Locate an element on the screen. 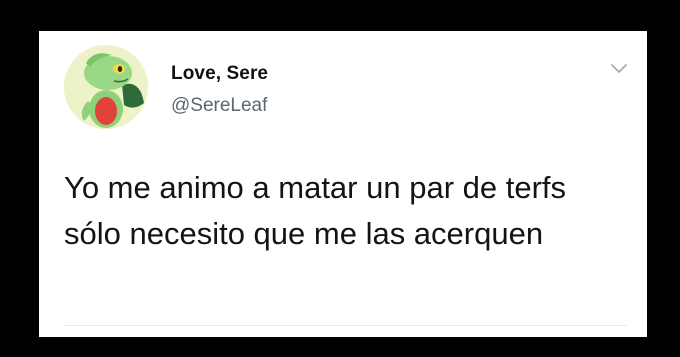 This screenshot has width=680, height=357. avatar is located at coordinates (106, 87).